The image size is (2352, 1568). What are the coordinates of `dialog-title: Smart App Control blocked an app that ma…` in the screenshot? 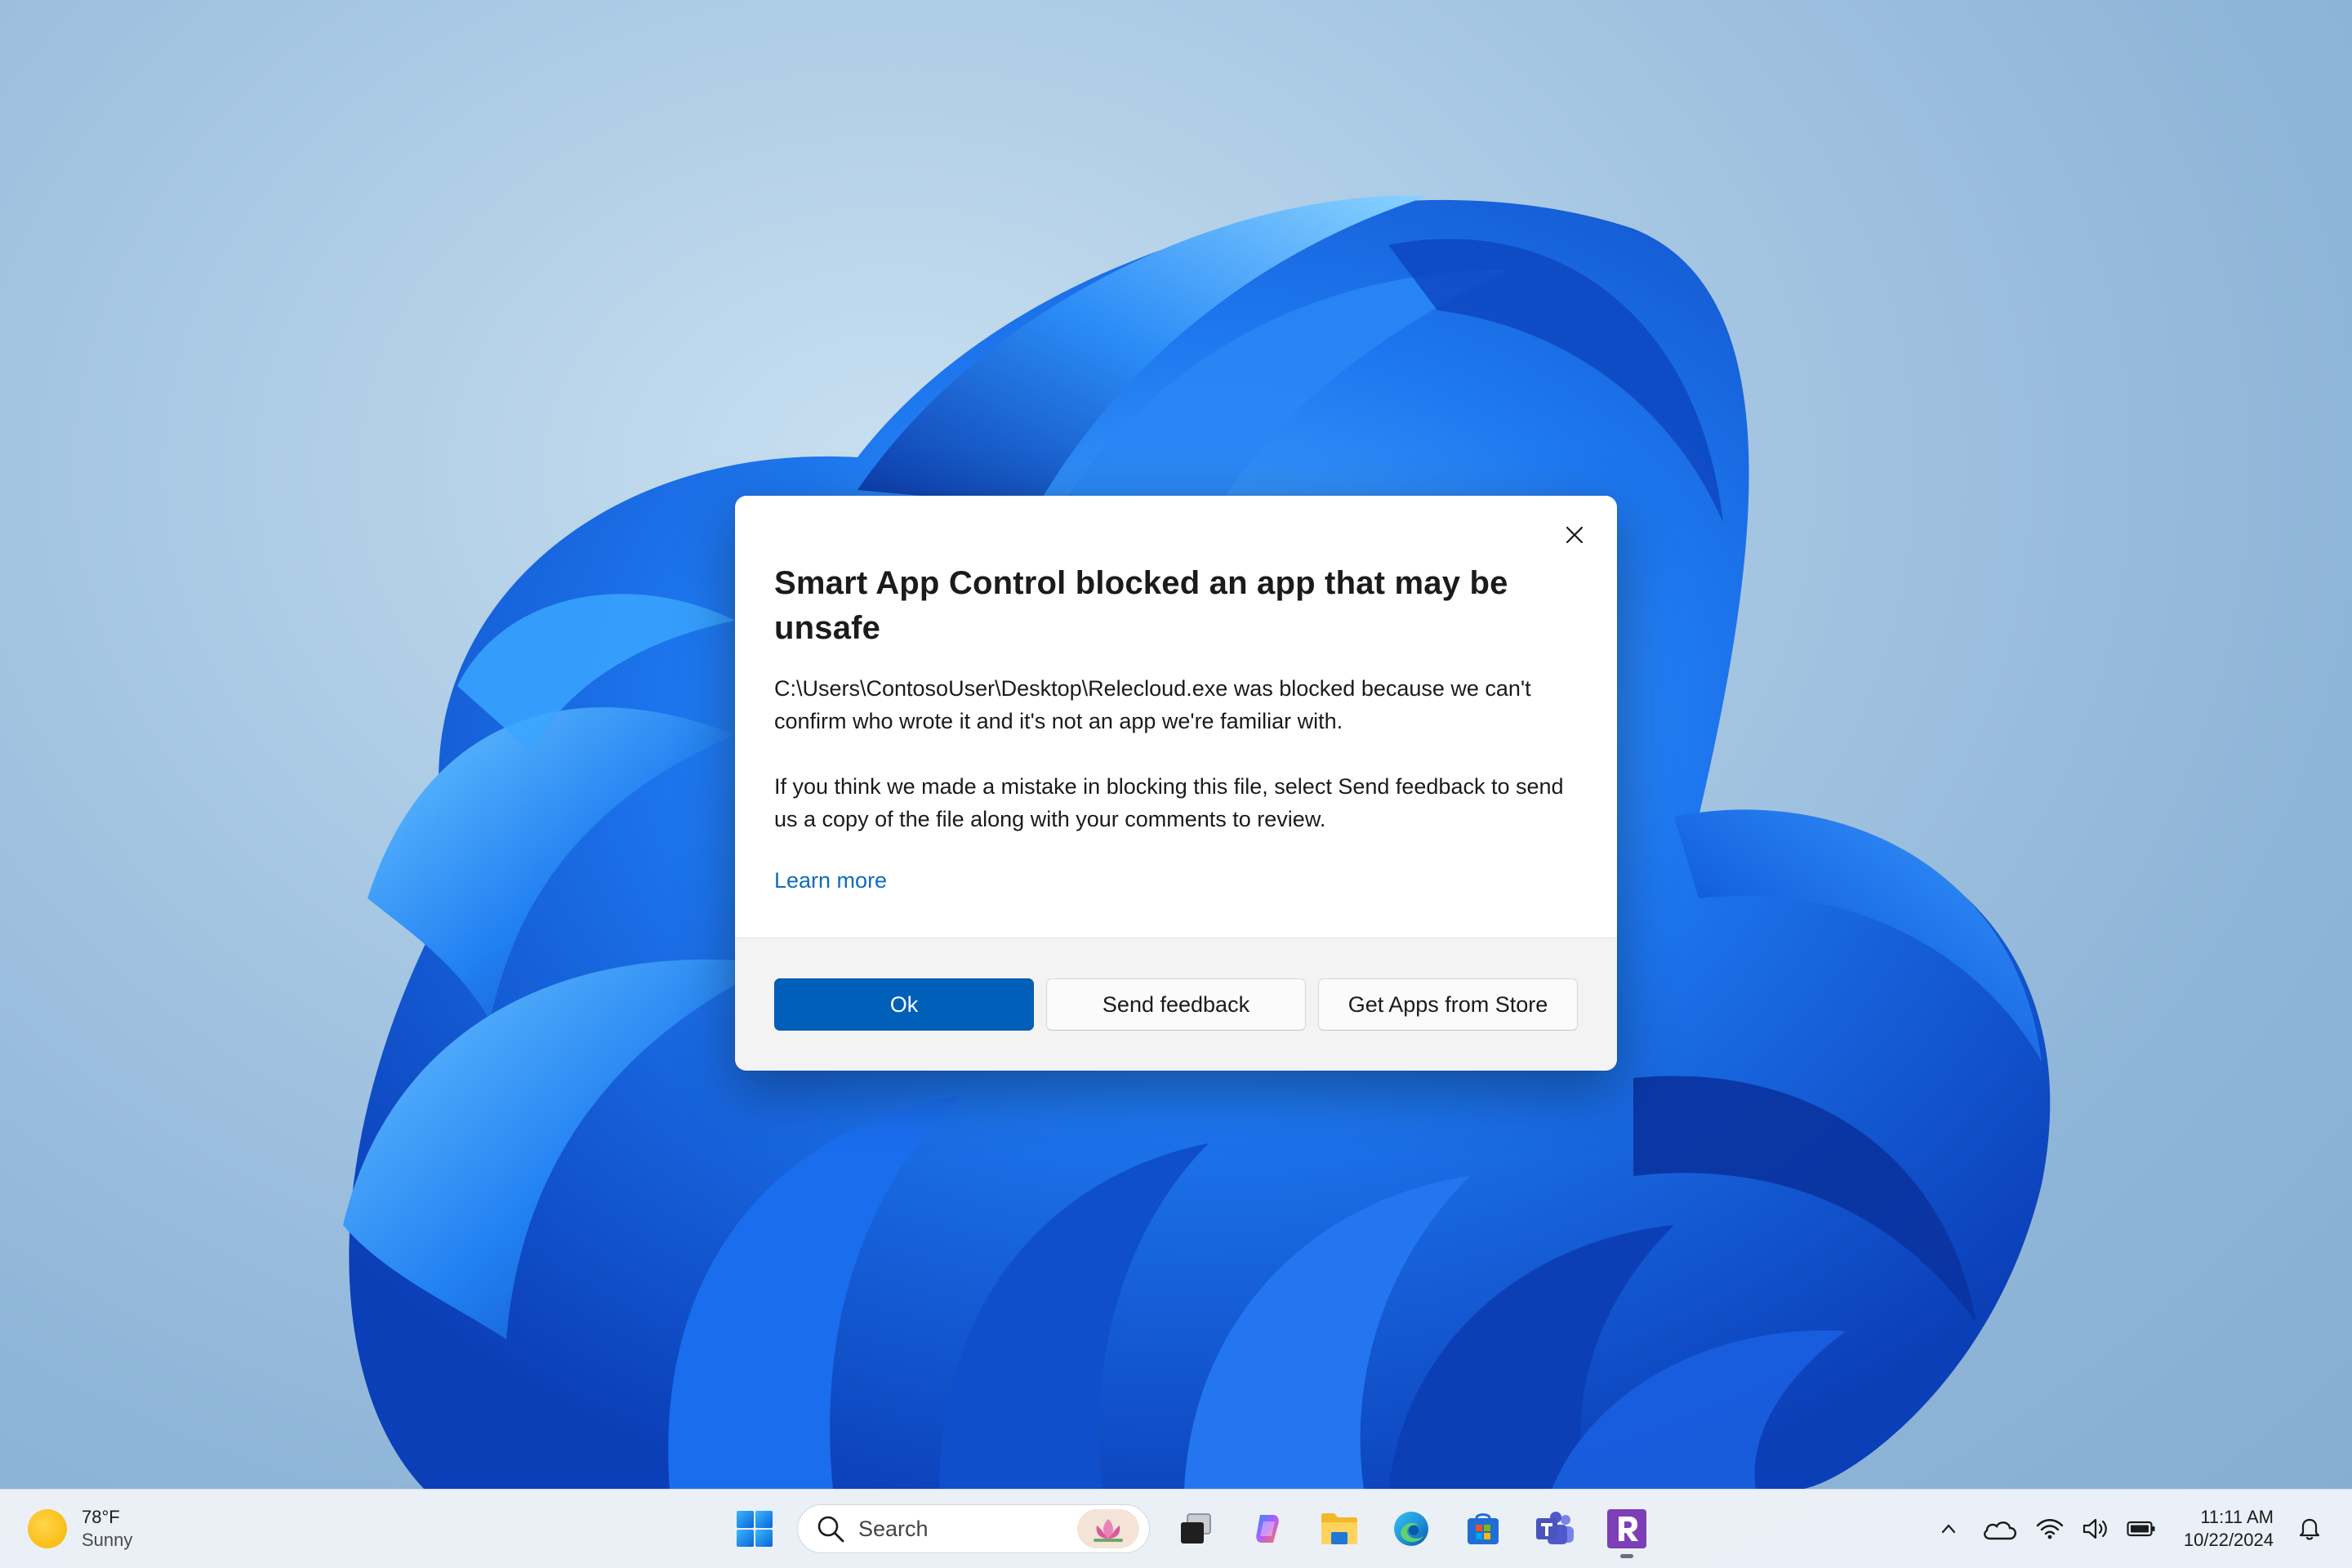 It's located at (1141, 605).